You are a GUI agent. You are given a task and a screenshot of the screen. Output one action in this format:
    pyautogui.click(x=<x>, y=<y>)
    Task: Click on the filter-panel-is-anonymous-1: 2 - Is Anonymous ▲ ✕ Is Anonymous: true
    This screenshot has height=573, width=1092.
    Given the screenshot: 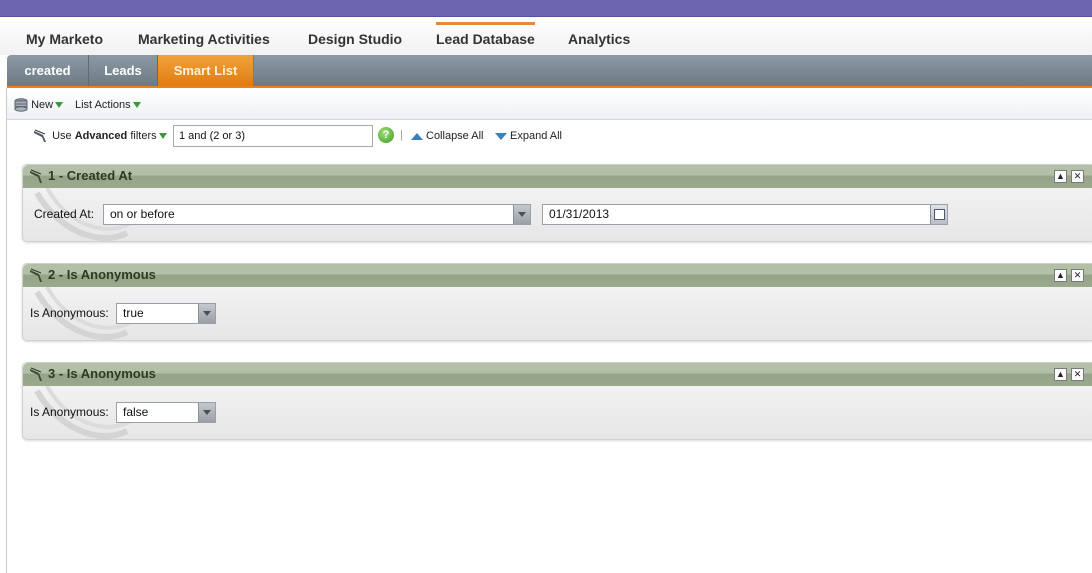 What is the action you would take?
    pyautogui.click(x=557, y=302)
    